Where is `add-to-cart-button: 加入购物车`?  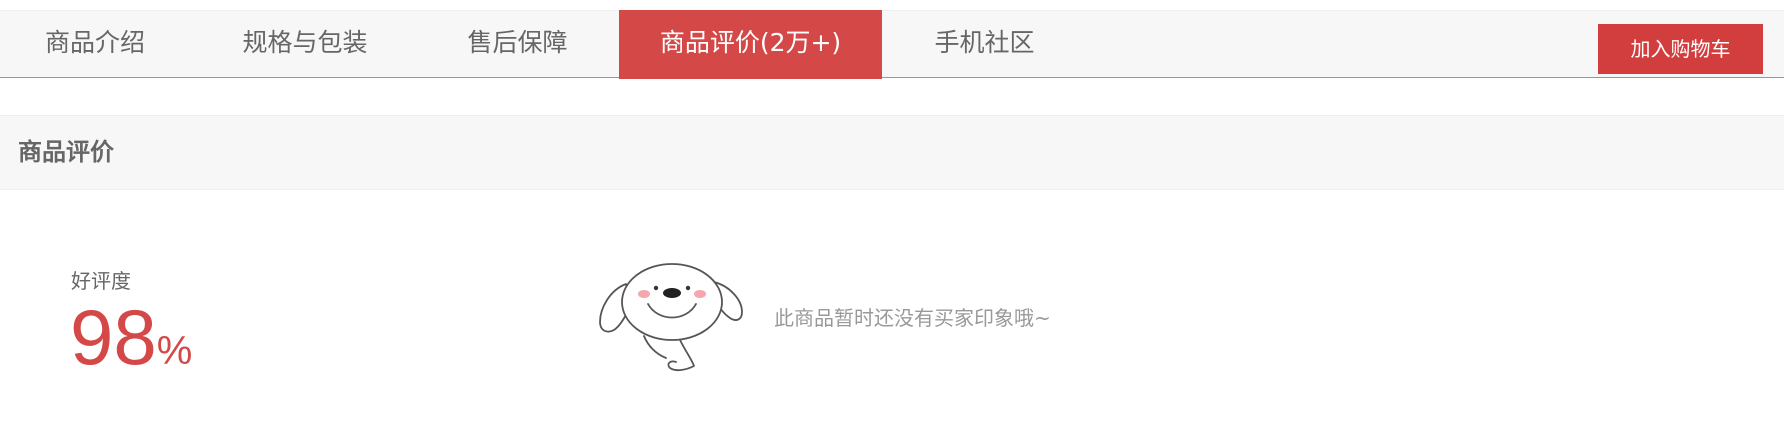 add-to-cart-button: 加入购物车 is located at coordinates (1680, 49).